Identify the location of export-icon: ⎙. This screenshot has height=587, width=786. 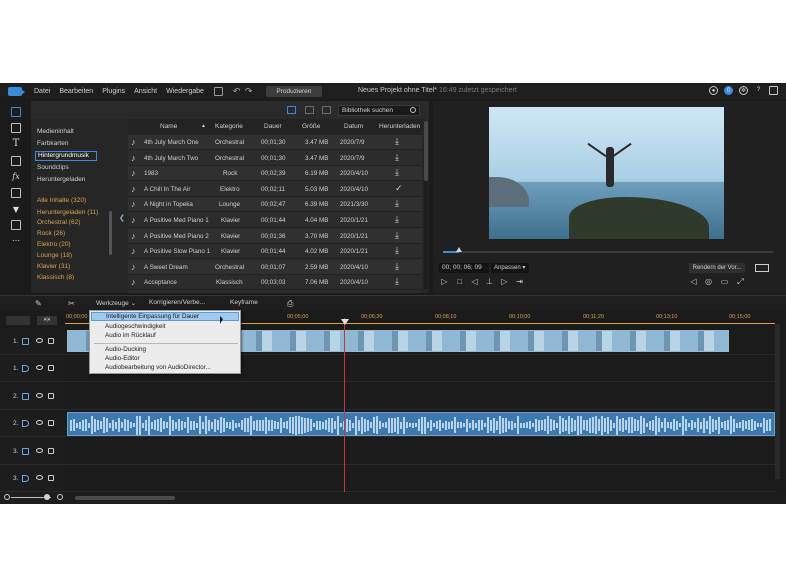
(292, 303).